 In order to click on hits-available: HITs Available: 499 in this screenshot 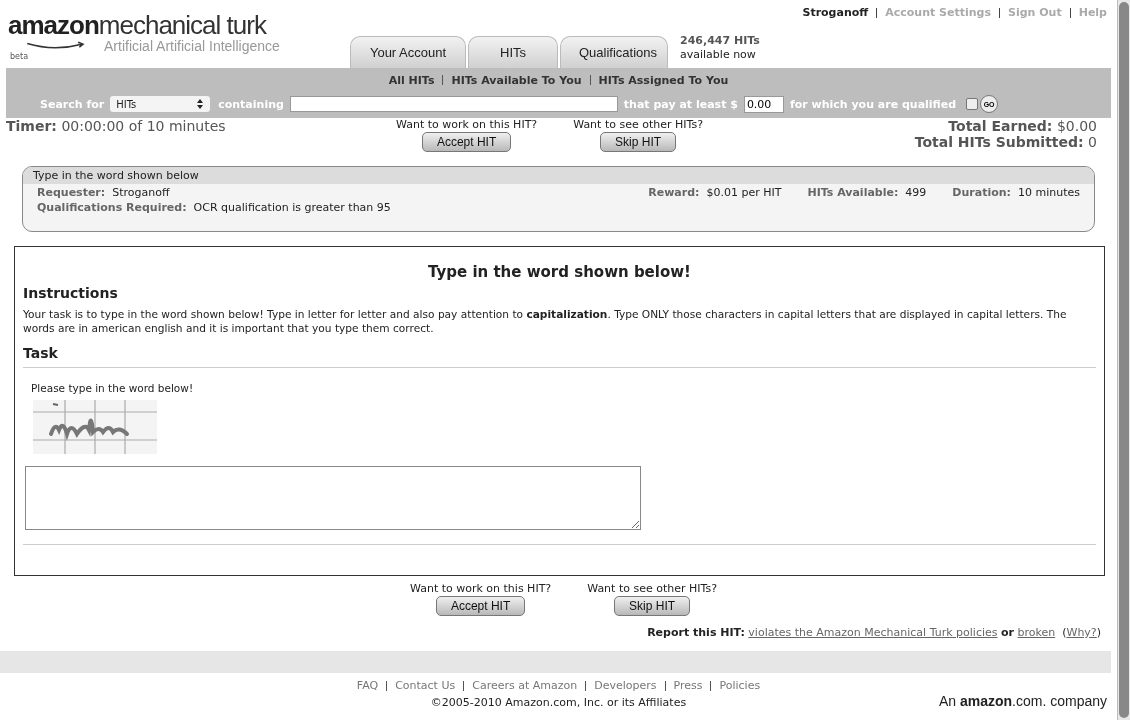, I will do `click(867, 192)`.